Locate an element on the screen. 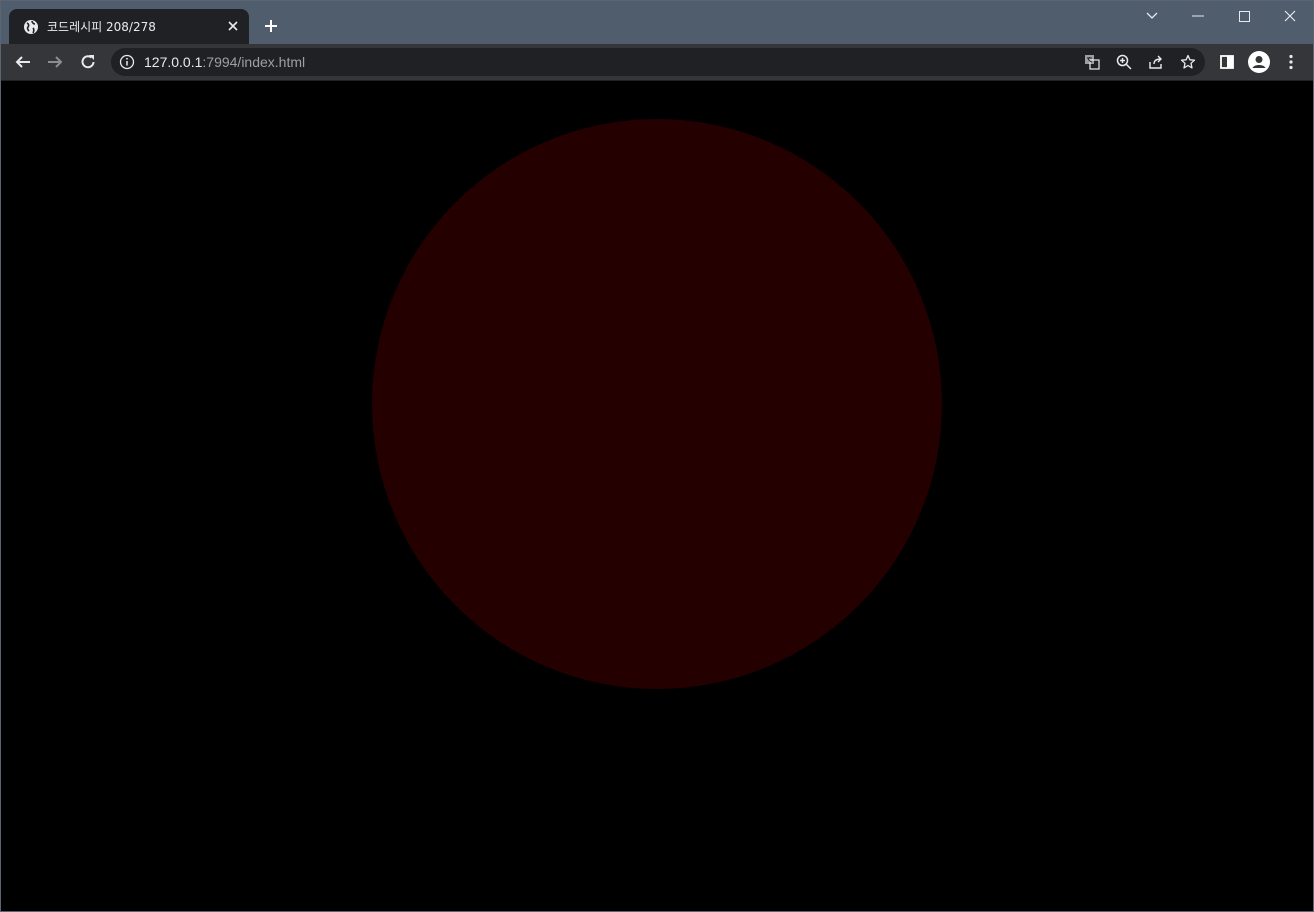 This screenshot has height=912, width=1314. star-icon is located at coordinates (1188, 62).